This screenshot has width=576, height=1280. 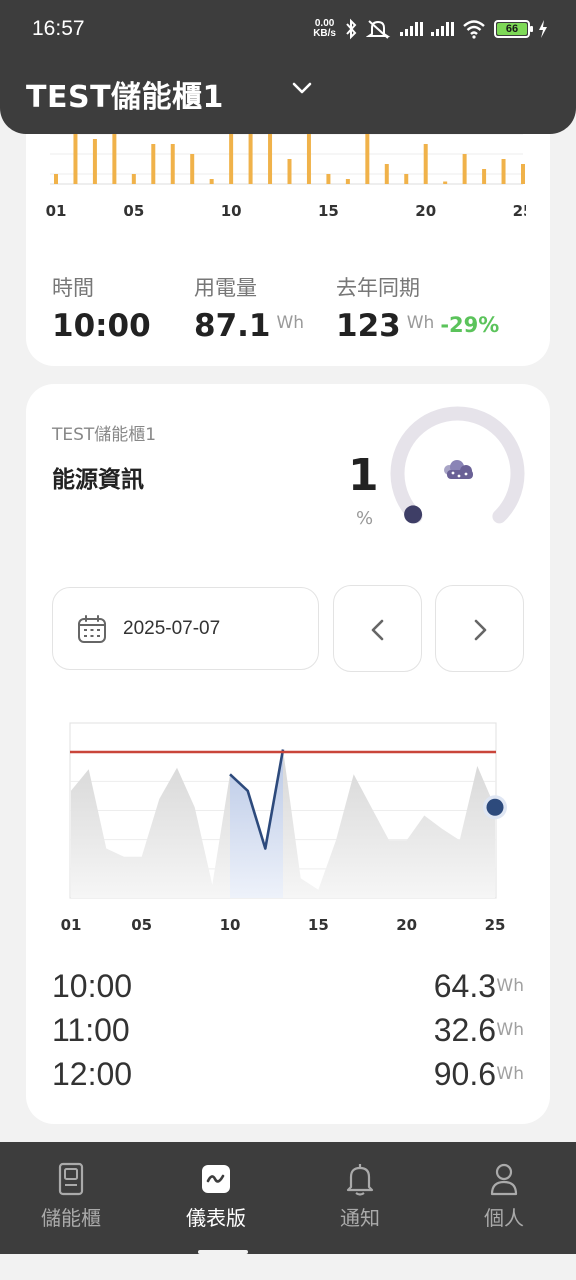 What do you see at coordinates (365, 518) in the screenshot?
I see `gauge-unit: %` at bounding box center [365, 518].